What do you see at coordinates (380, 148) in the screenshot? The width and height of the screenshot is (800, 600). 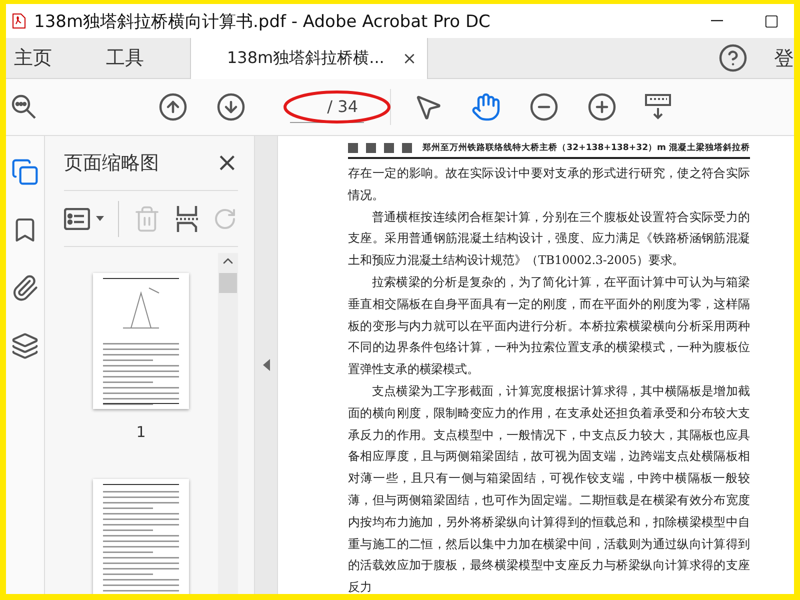 I see `redacted-blocks-drawing` at bounding box center [380, 148].